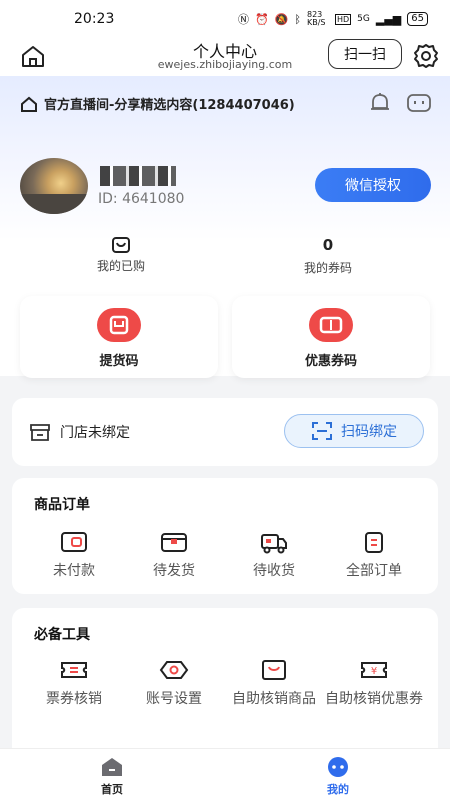  I want to click on live-room-bar: 官方直播间-分享精选内容(1284407046), so click(157, 103).